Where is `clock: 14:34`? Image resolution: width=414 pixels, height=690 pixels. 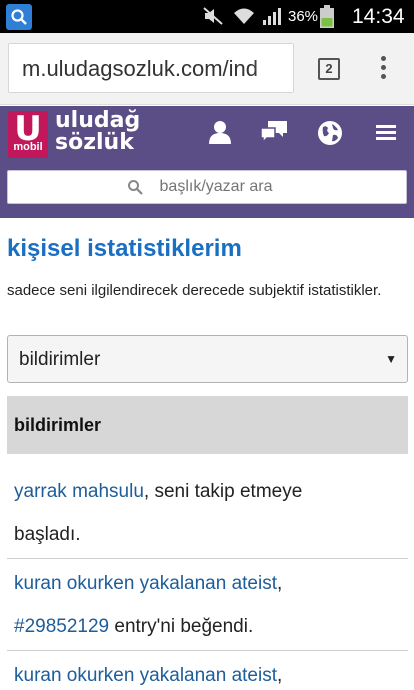 clock: 14:34 is located at coordinates (378, 16).